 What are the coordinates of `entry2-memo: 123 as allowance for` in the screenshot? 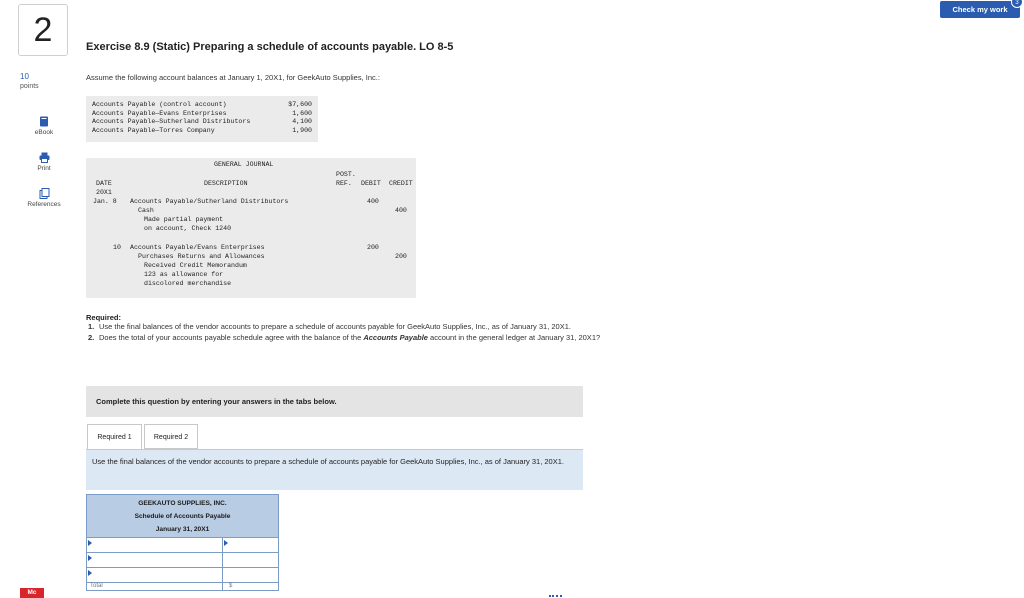 It's located at (184, 274).